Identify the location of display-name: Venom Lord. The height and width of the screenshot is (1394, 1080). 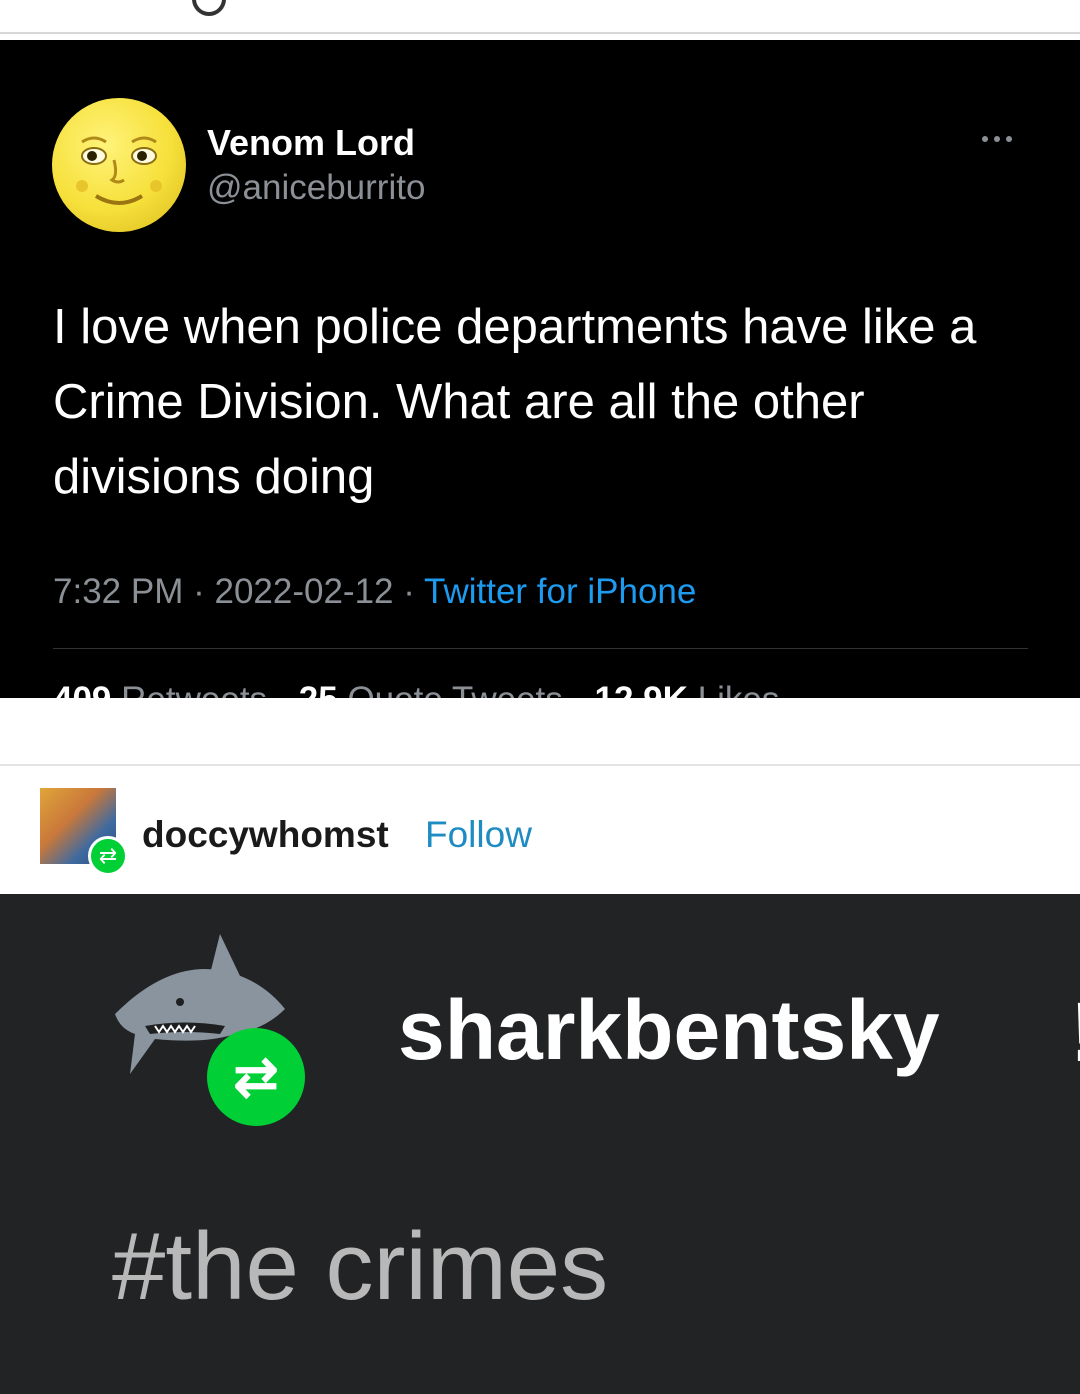
(311, 143).